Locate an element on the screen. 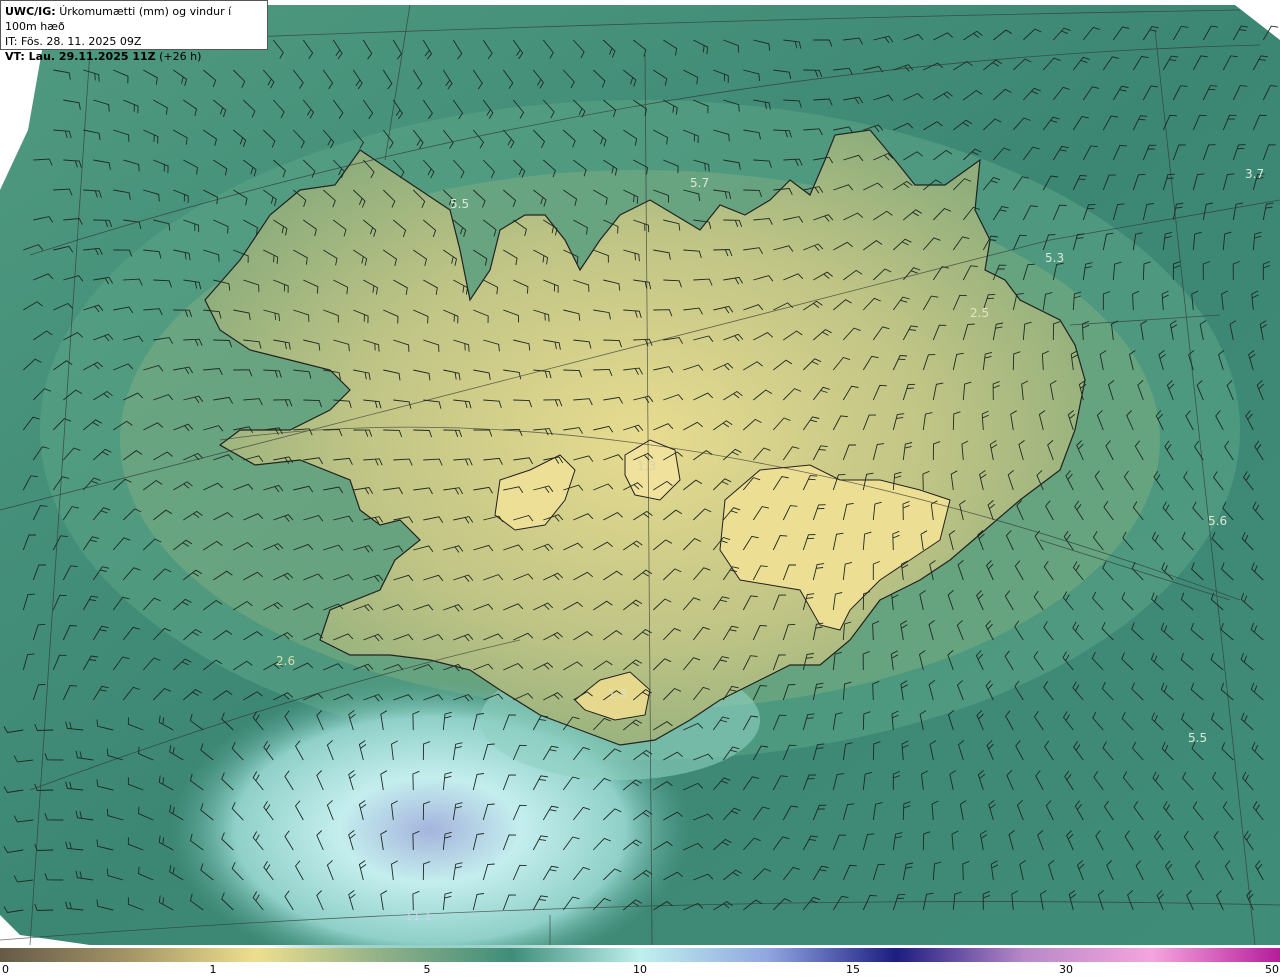  map-value-label: 2.6 is located at coordinates (285, 661).